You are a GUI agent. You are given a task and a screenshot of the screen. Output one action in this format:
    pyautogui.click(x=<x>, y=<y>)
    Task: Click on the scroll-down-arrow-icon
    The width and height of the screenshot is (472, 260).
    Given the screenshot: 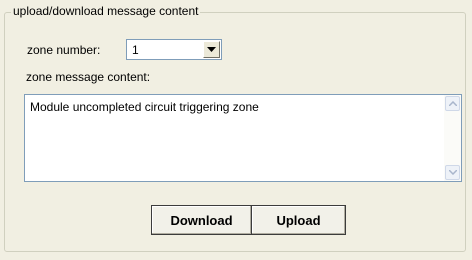 What is the action you would take?
    pyautogui.click(x=453, y=172)
    